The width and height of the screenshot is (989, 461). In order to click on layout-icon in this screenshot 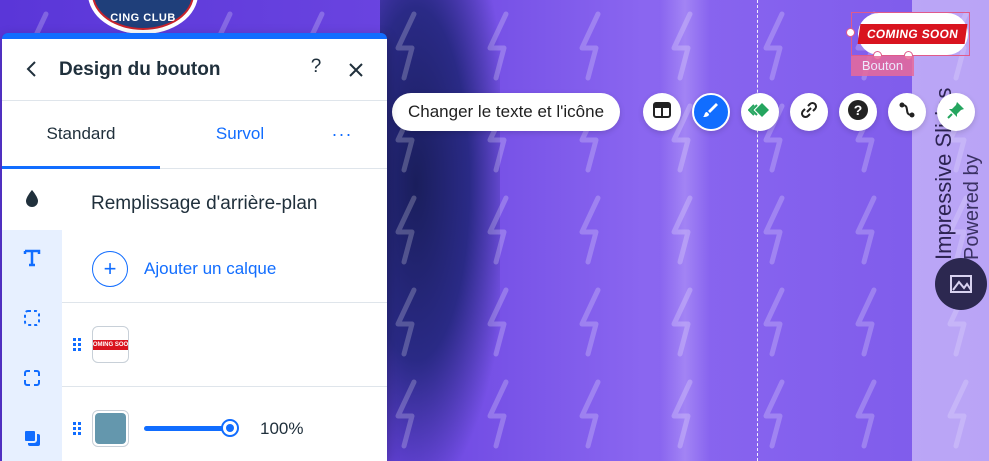, I will do `click(662, 112)`.